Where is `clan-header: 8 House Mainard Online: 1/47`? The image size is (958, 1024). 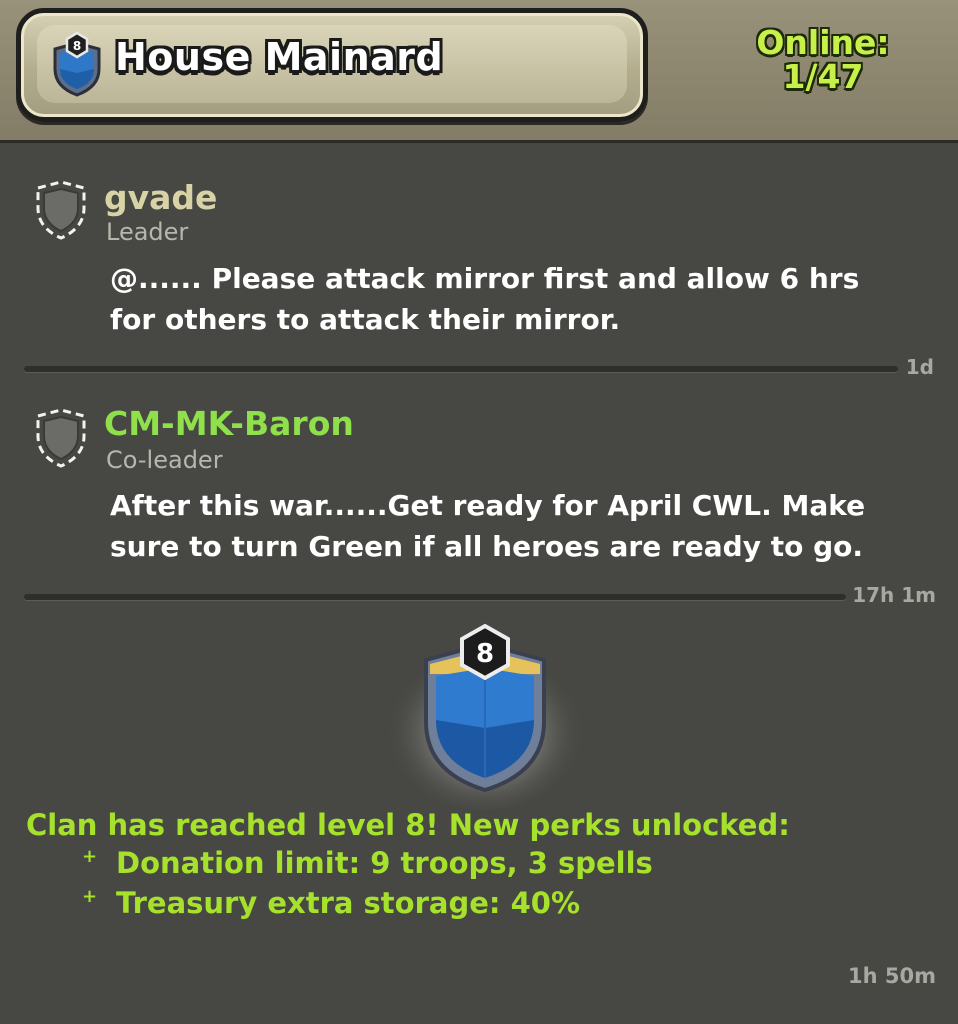
clan-header: 8 House Mainard Online: 1/47 is located at coordinates (479, 71).